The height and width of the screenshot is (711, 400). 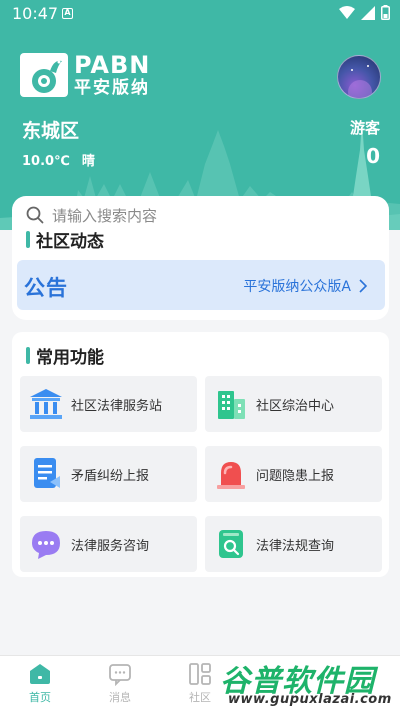 I want to click on document-report-icon, so click(x=47, y=473).